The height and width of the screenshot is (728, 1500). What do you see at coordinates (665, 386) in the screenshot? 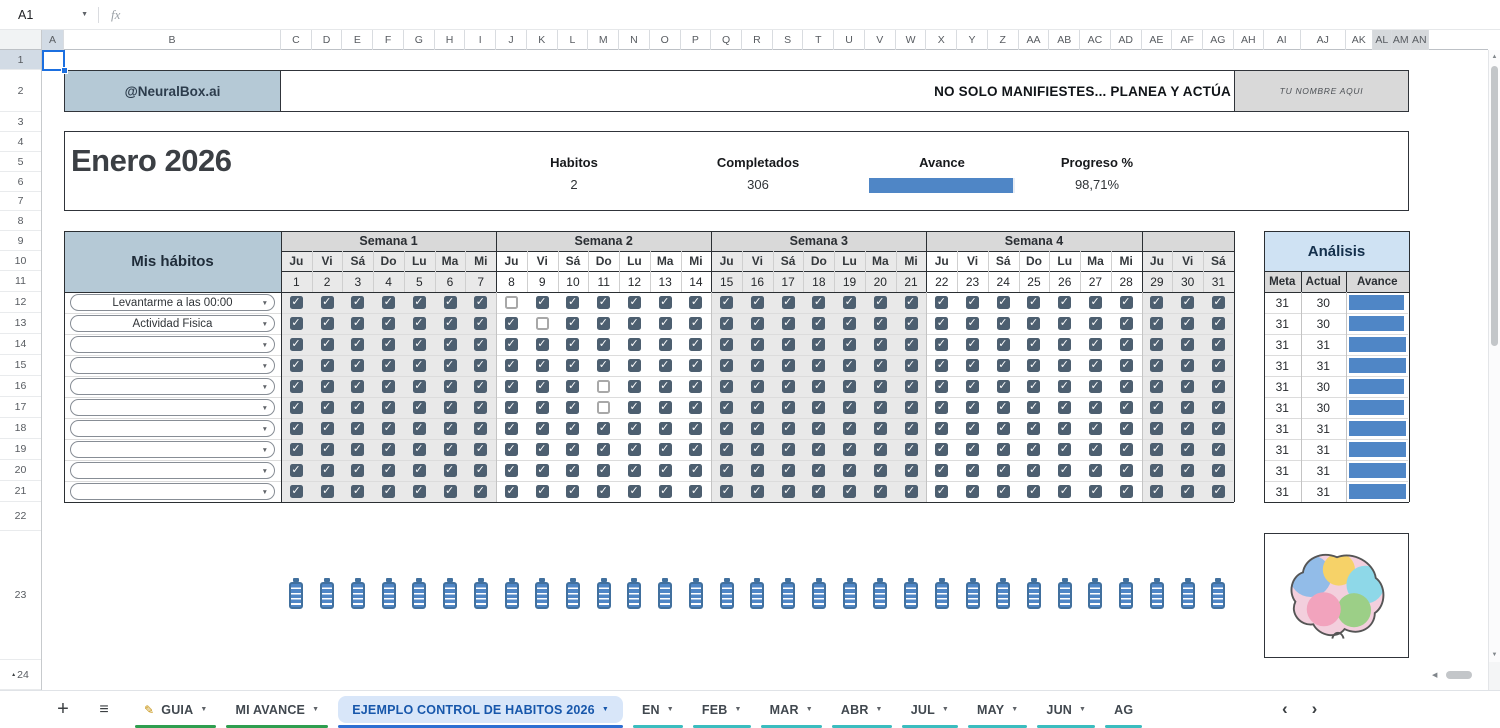
I see `checkbox-habit5-day13` at bounding box center [665, 386].